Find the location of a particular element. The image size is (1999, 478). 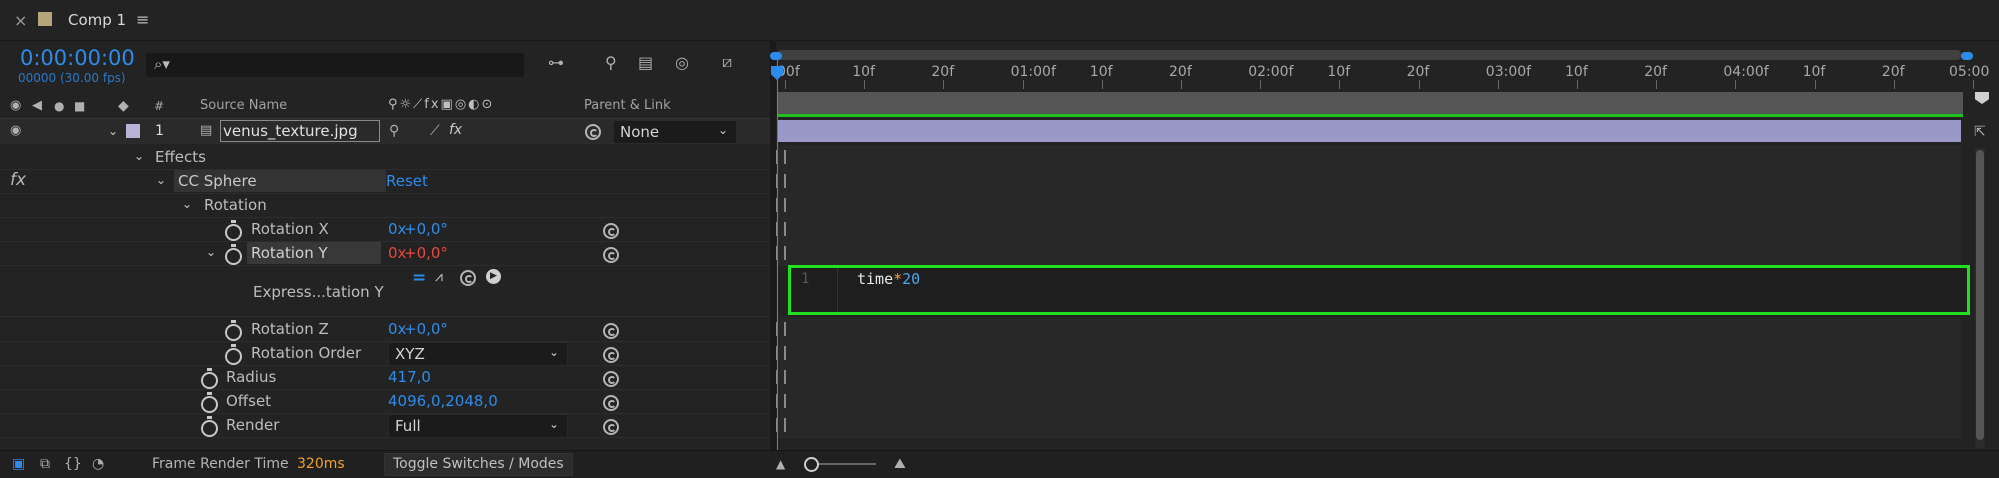

zoom-slider-thumb is located at coordinates (811, 464).